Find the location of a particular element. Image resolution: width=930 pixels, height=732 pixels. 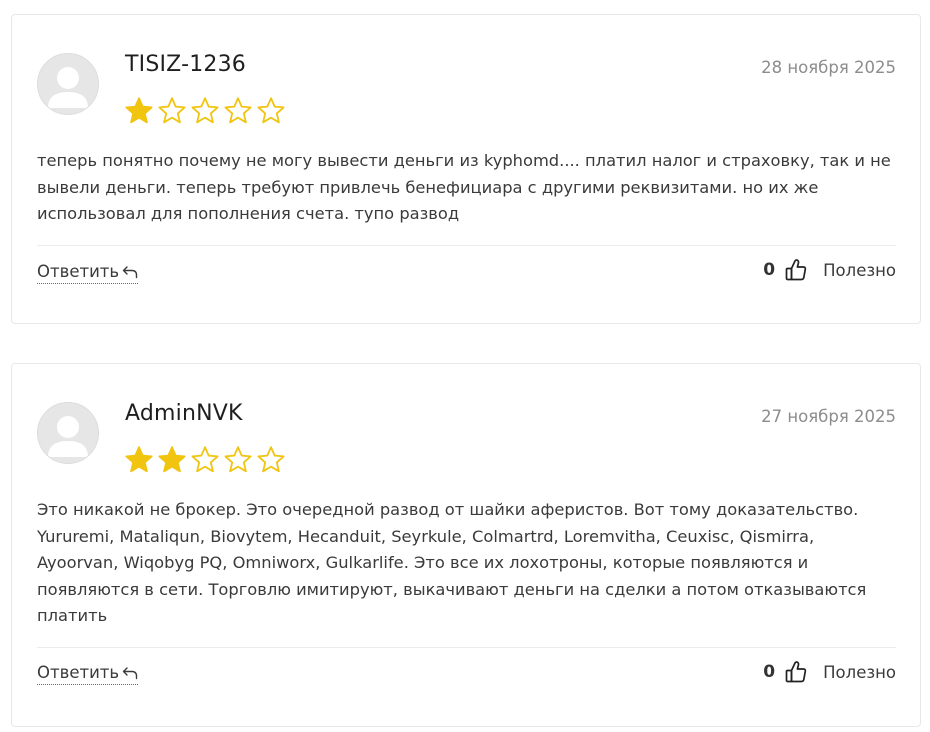

review-author: AdminNVK is located at coordinates (184, 413).